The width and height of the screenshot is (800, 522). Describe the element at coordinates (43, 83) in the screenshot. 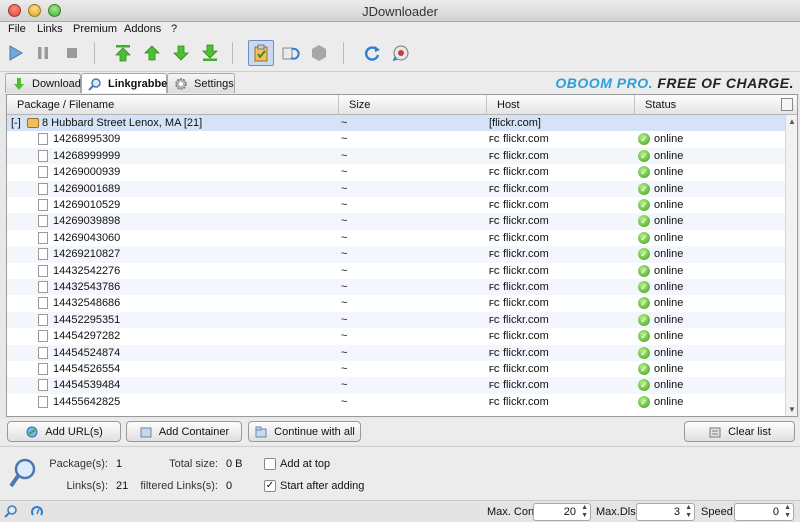

I see `tab-download: Download` at that location.